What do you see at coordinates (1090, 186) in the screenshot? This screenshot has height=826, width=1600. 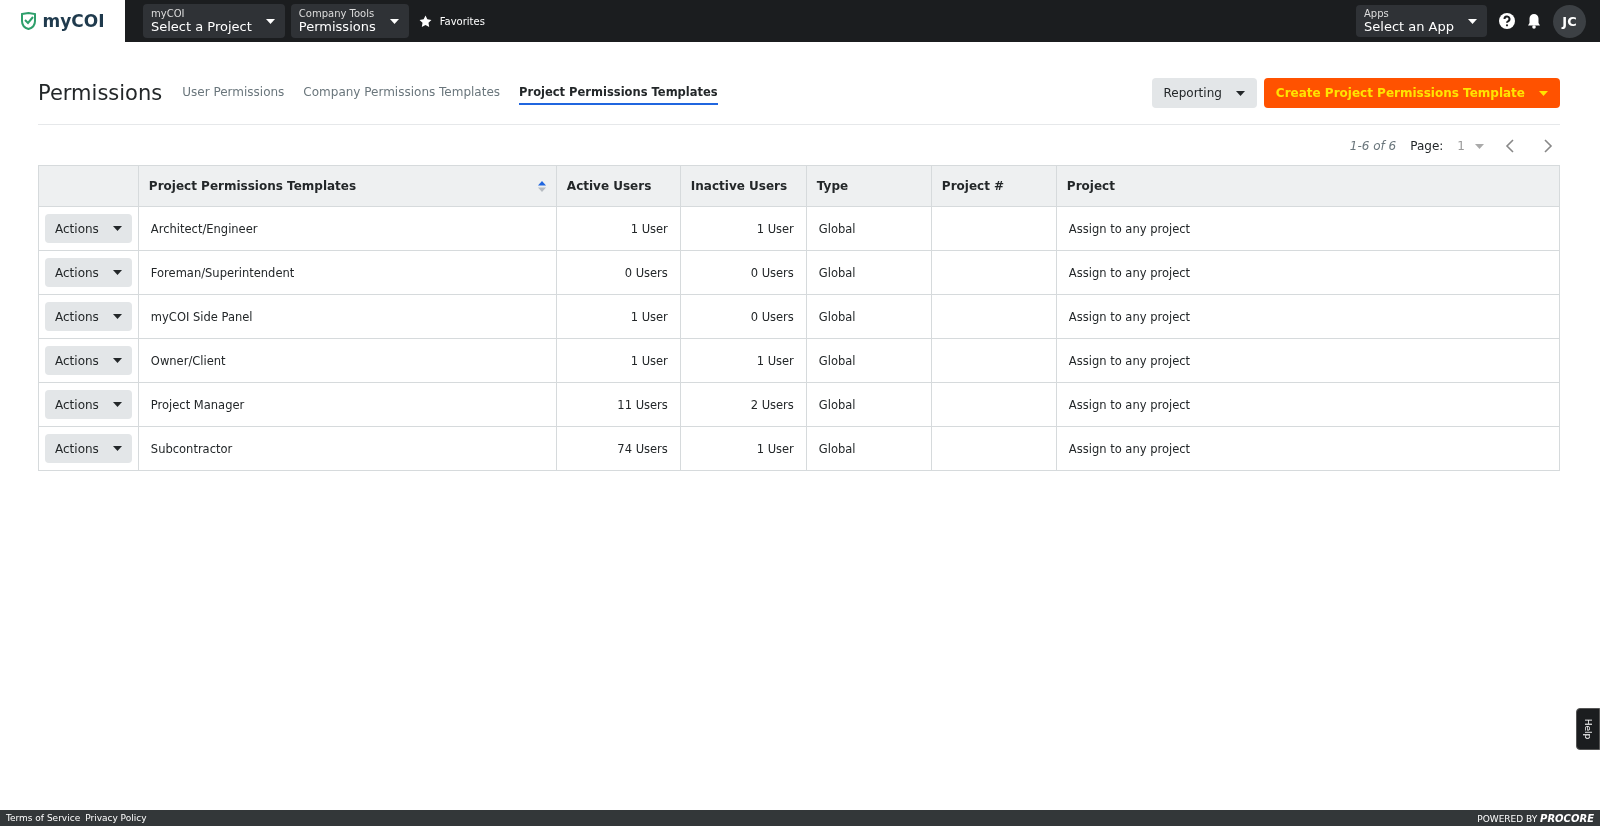 I see `column-header: Project` at bounding box center [1090, 186].